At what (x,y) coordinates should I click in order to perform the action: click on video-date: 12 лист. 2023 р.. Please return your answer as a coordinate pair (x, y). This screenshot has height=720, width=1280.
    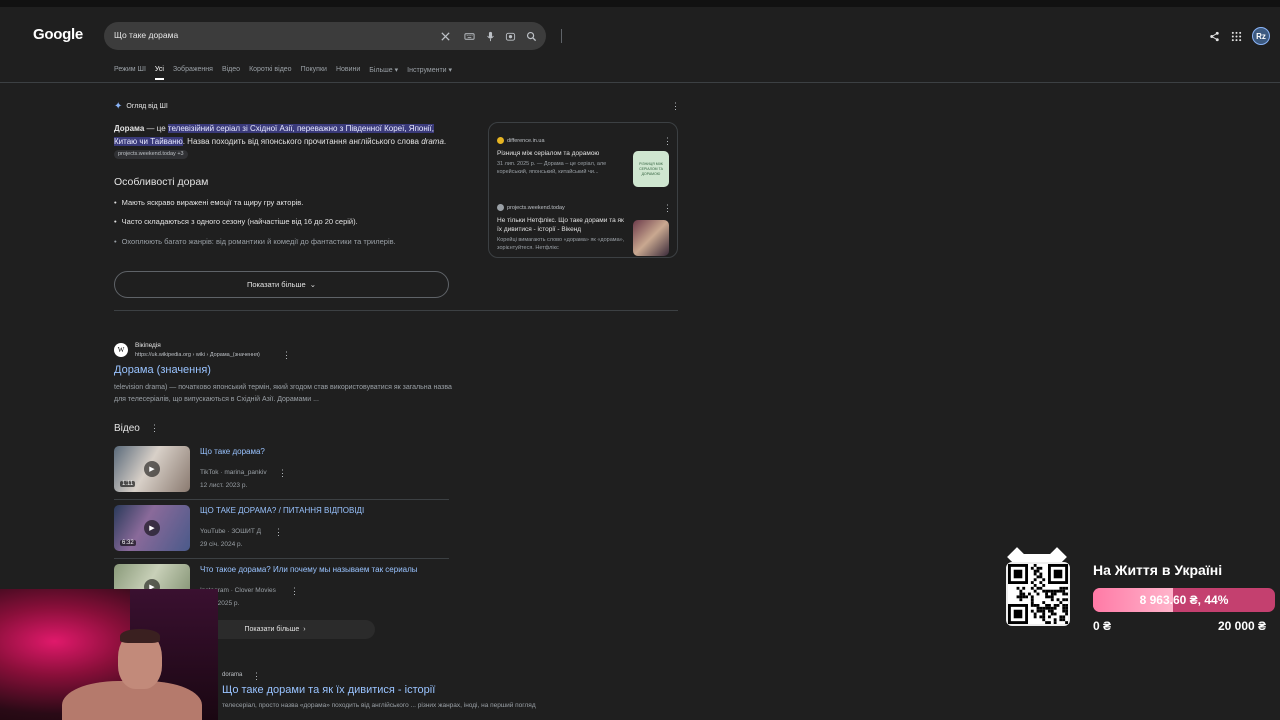
    Looking at the image, I should click on (224, 485).